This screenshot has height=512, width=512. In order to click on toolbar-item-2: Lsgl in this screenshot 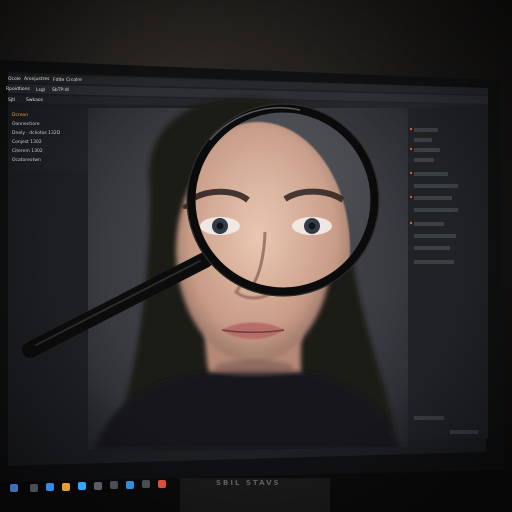, I will do `click(40, 90)`.